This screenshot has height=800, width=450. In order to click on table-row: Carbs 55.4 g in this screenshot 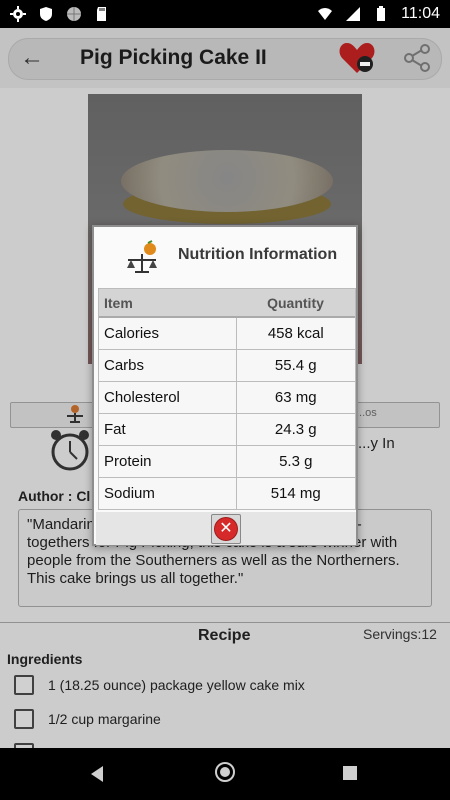, I will do `click(227, 365)`.